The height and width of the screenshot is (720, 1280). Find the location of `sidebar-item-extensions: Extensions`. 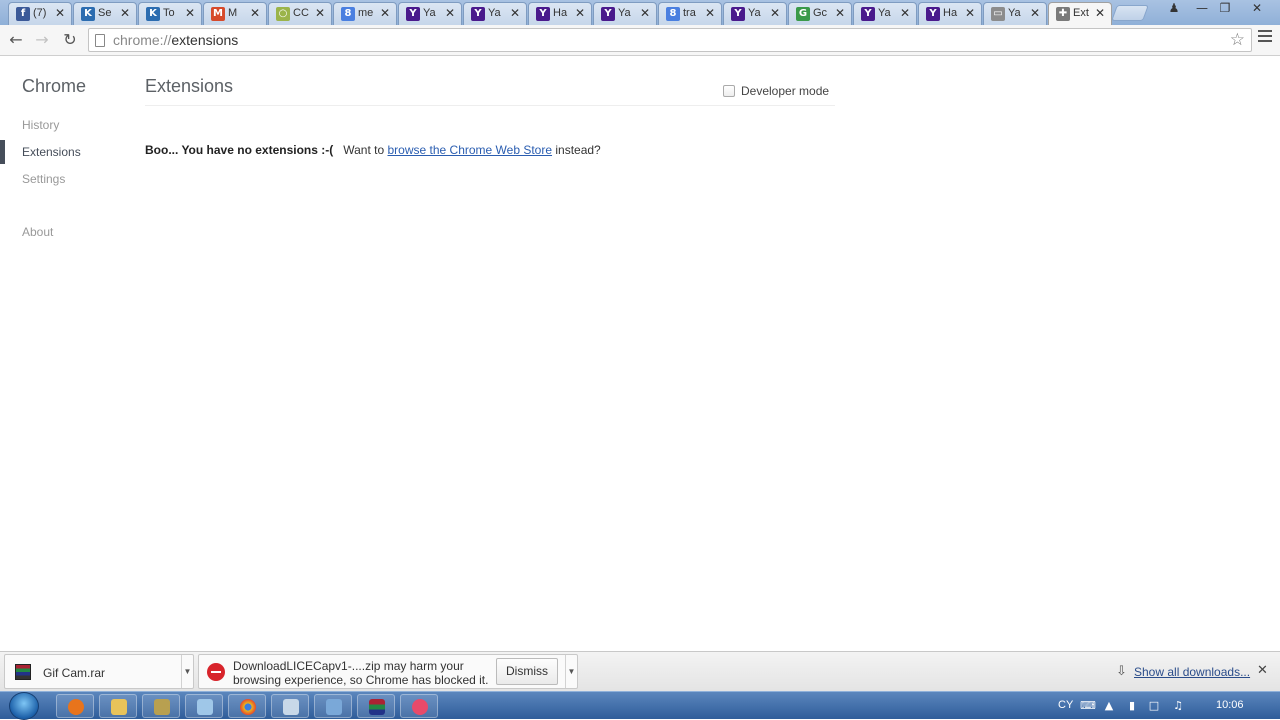

sidebar-item-extensions: Extensions is located at coordinates (51, 152).